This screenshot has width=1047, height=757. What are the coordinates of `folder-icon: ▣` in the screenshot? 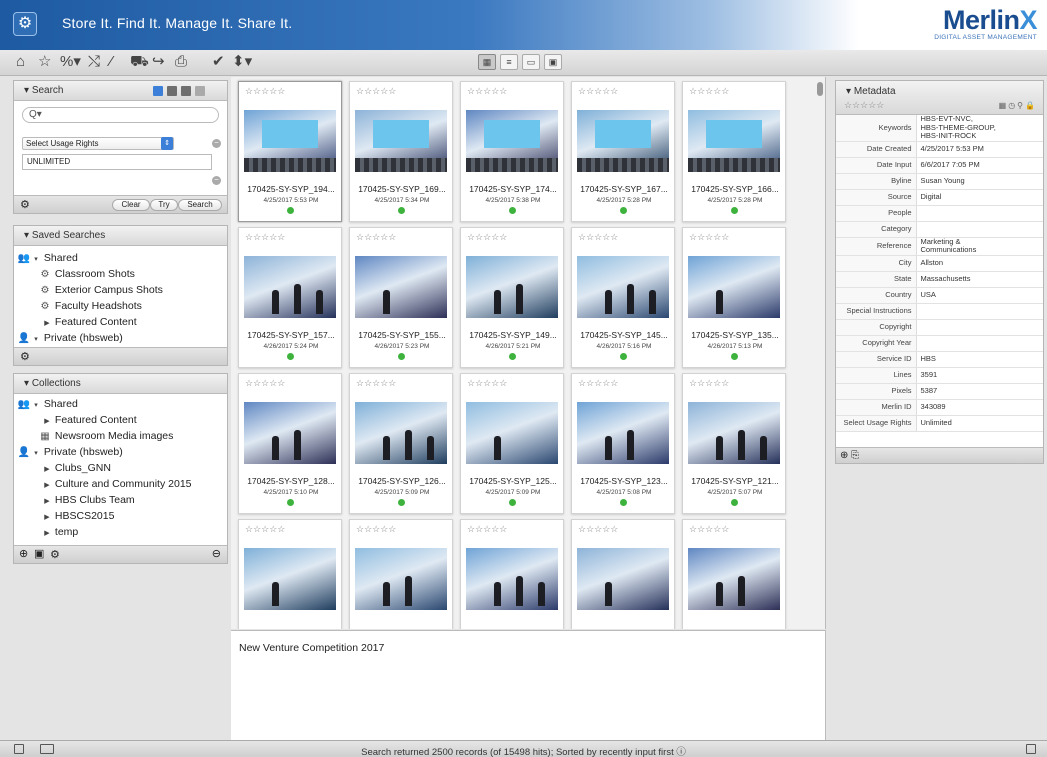 It's located at (39, 553).